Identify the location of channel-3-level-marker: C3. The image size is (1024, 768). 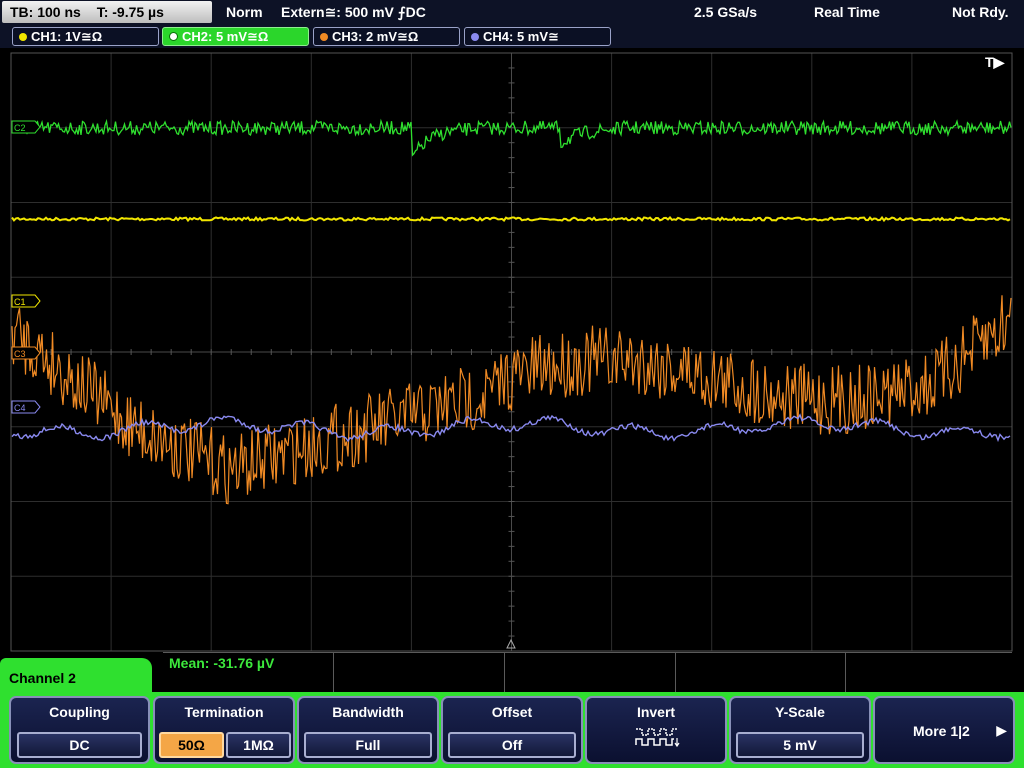
(26, 353).